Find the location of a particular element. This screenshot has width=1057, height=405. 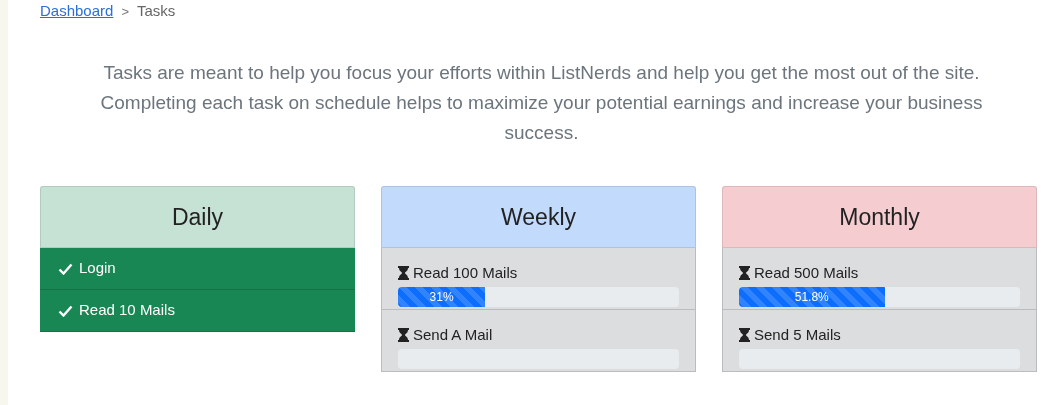

task-label: Read 100 Mails is located at coordinates (465, 273).